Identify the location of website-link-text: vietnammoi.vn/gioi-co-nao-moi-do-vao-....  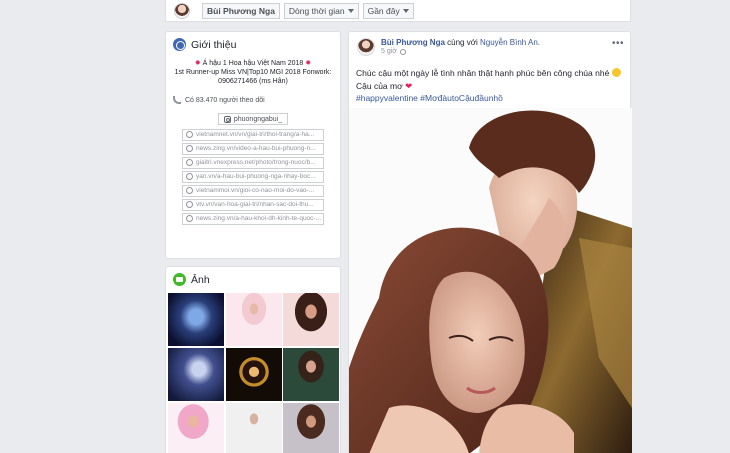
(255, 191).